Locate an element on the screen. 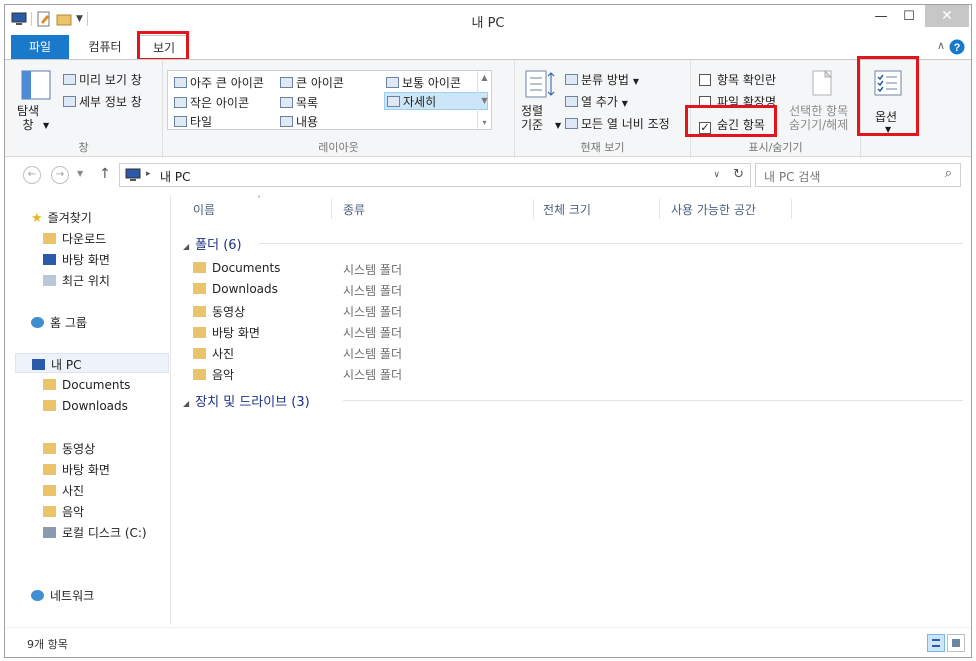  table-row: 음악 시스템 폴더 is located at coordinates (393, 374).